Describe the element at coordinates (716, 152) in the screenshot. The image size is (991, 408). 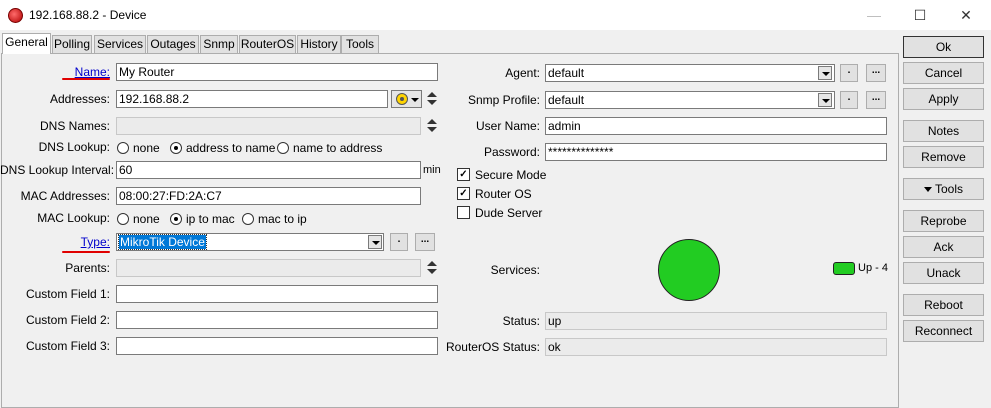
I see `password-field: **************` at that location.